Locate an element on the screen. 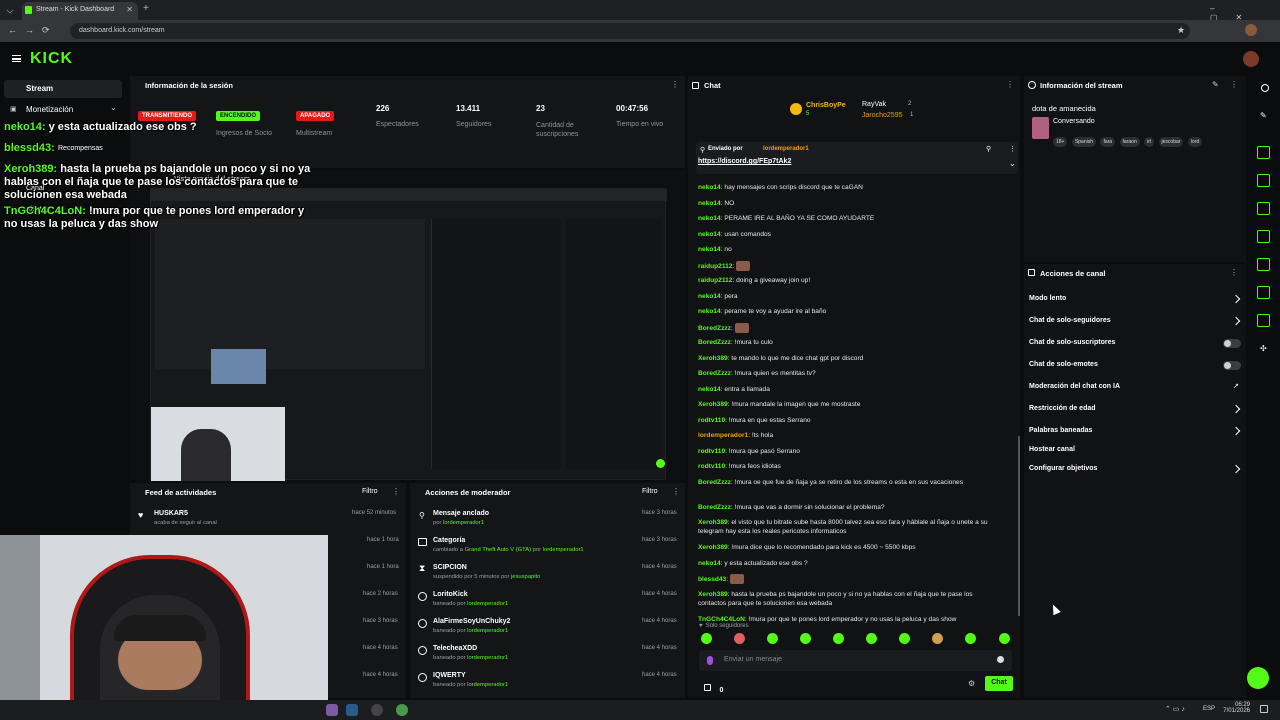  chat-message: BoredZzzz: !mura tu culo is located at coordinates (848, 342).